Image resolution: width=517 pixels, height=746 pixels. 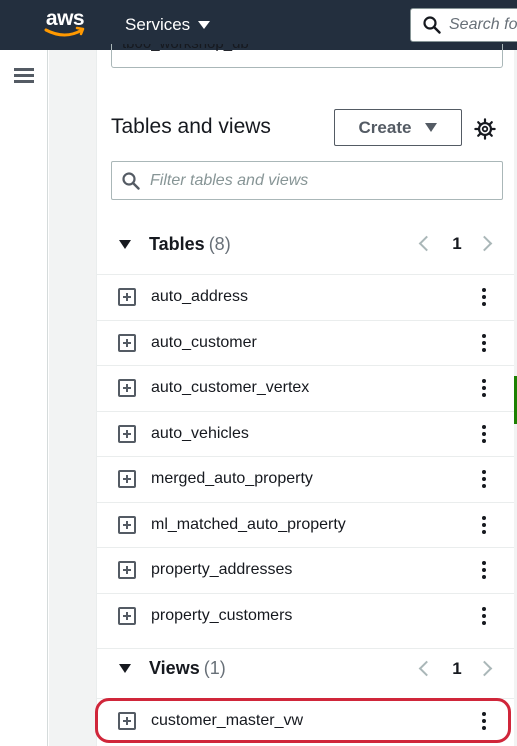 I want to click on table-row: auto_vehicles, so click(x=306, y=433).